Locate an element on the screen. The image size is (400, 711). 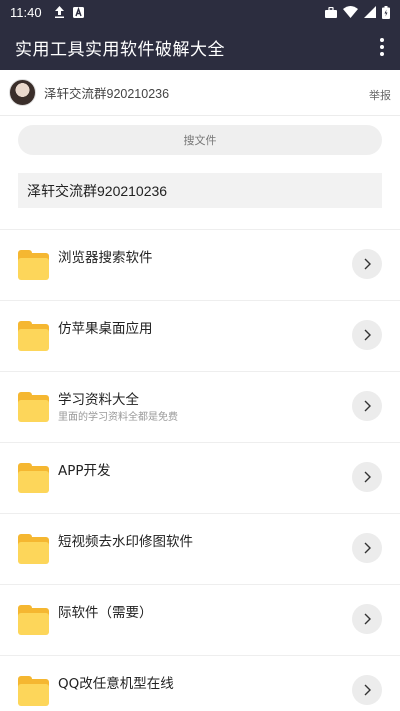
user-row: 泽轩交流群920210236 举报 is located at coordinates (200, 93).